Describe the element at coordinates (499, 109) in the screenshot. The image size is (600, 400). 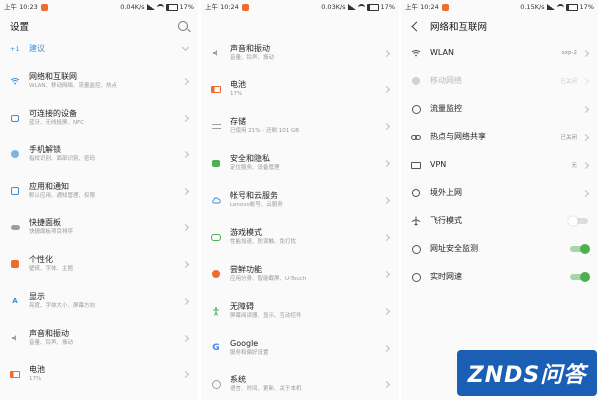
I see `network-item-data-usage: 流量监控` at that location.